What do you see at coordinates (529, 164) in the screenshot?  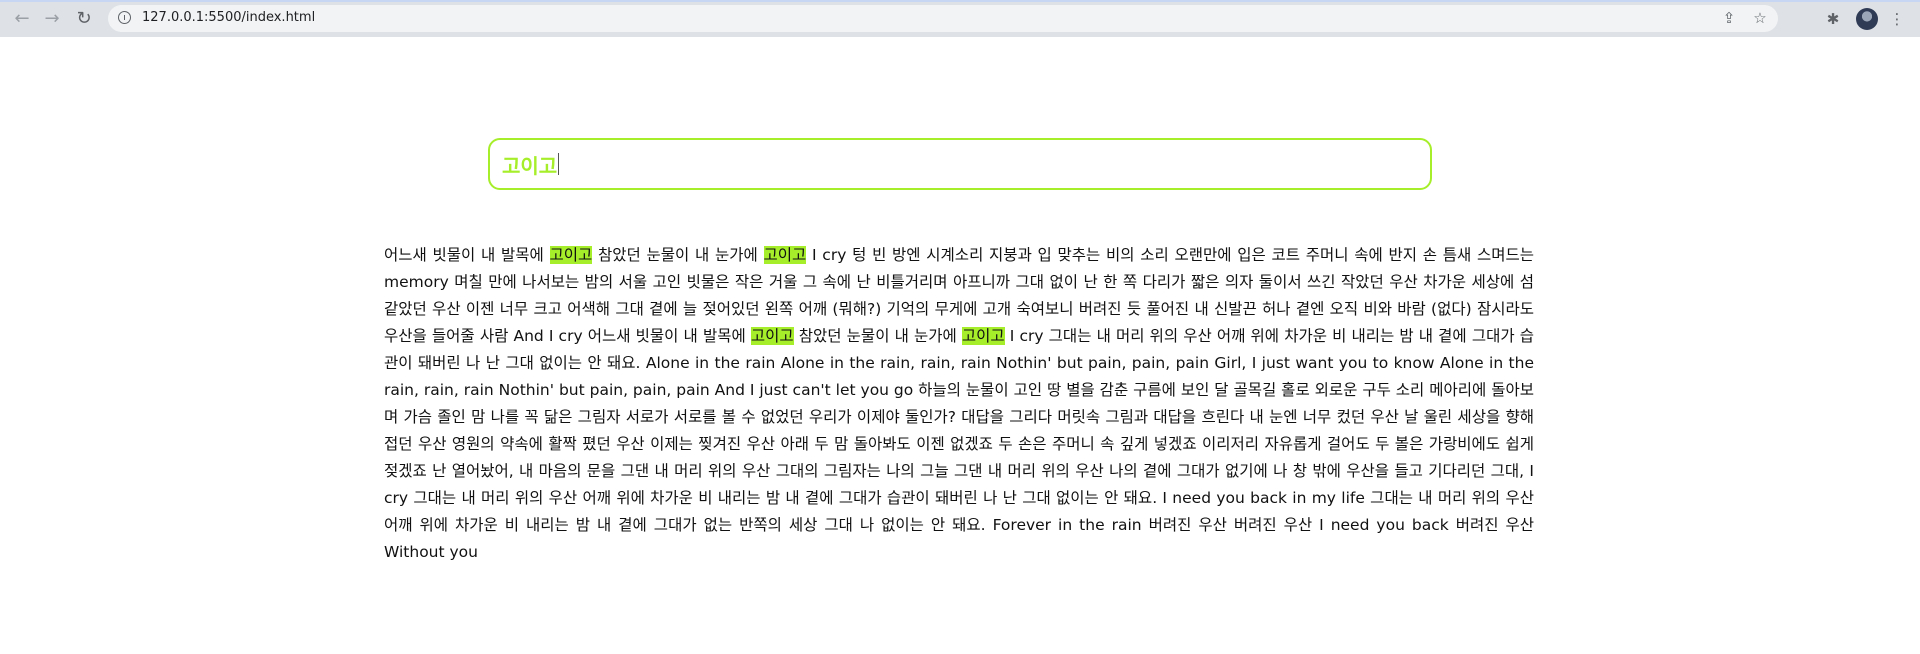 I see `search-query: 고이고` at bounding box center [529, 164].